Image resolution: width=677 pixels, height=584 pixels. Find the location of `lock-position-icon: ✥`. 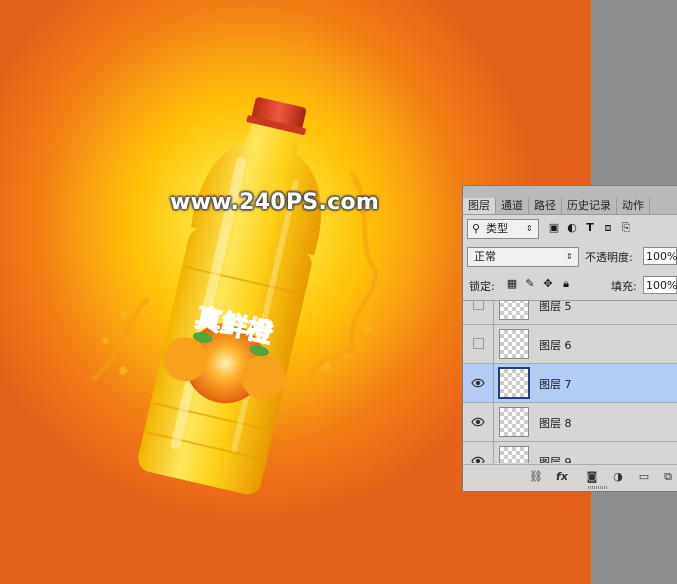

lock-position-icon: ✥ is located at coordinates (548, 284).